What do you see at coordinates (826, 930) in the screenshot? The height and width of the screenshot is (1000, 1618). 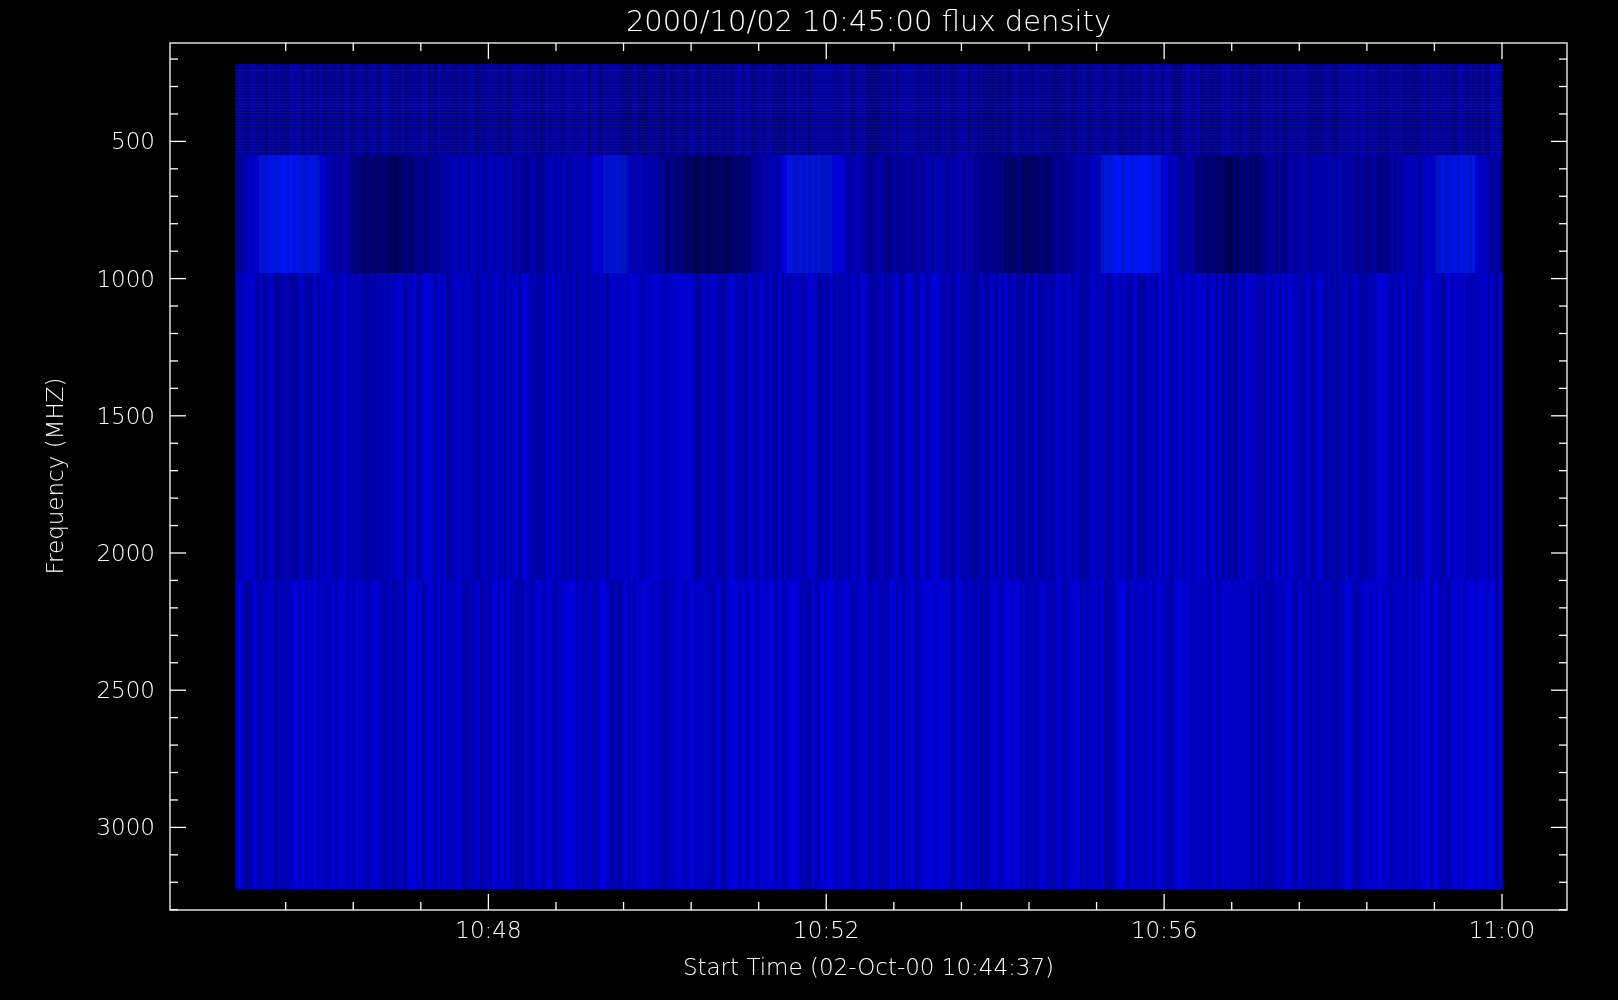 I see `x-tick-label: 10:52` at bounding box center [826, 930].